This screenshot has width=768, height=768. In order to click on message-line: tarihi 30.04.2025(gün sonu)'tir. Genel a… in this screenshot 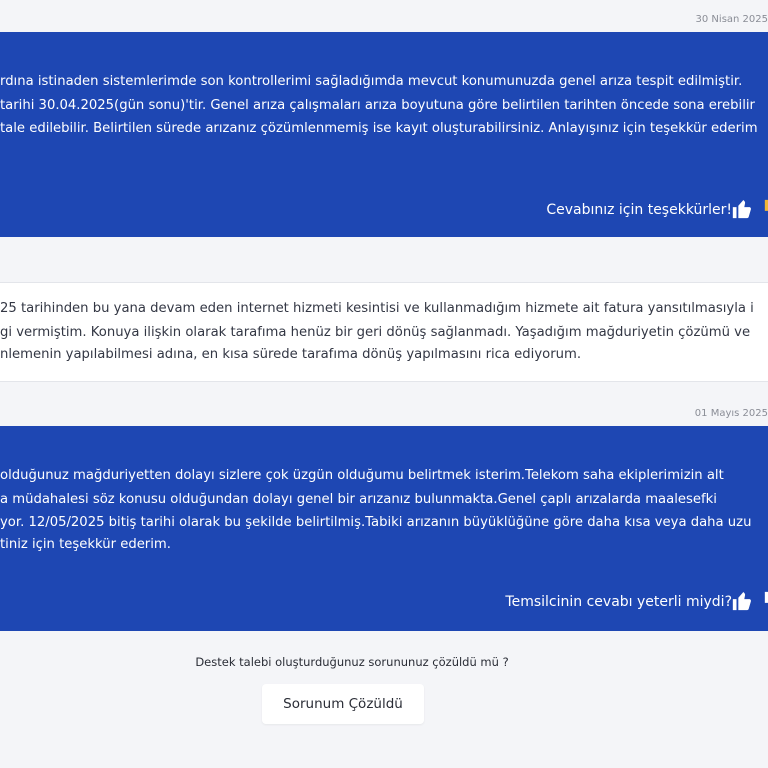, I will do `click(377, 105)`.